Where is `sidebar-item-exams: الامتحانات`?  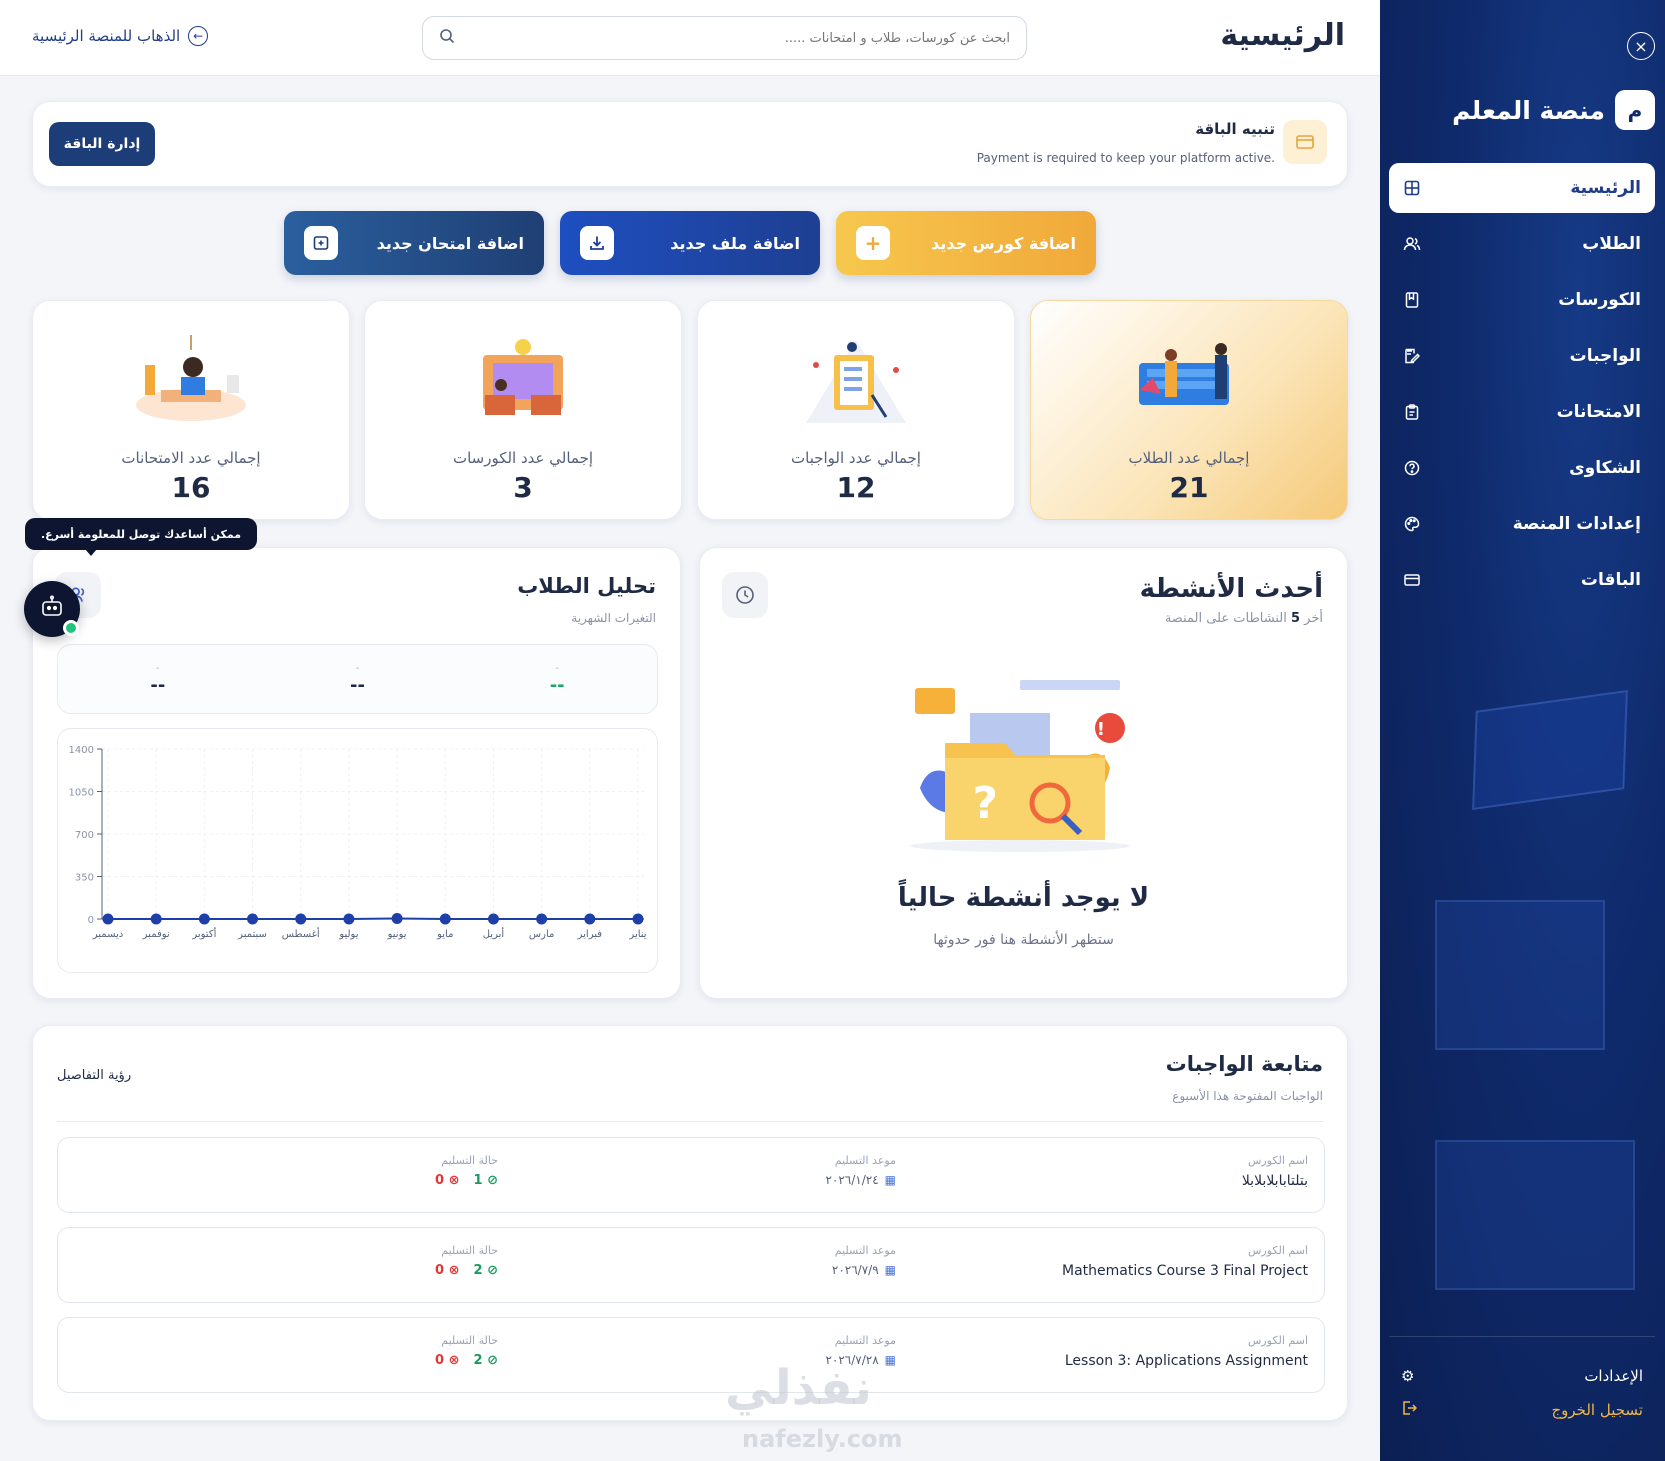
sidebar-item-exams: الامتحانات is located at coordinates (1522, 412).